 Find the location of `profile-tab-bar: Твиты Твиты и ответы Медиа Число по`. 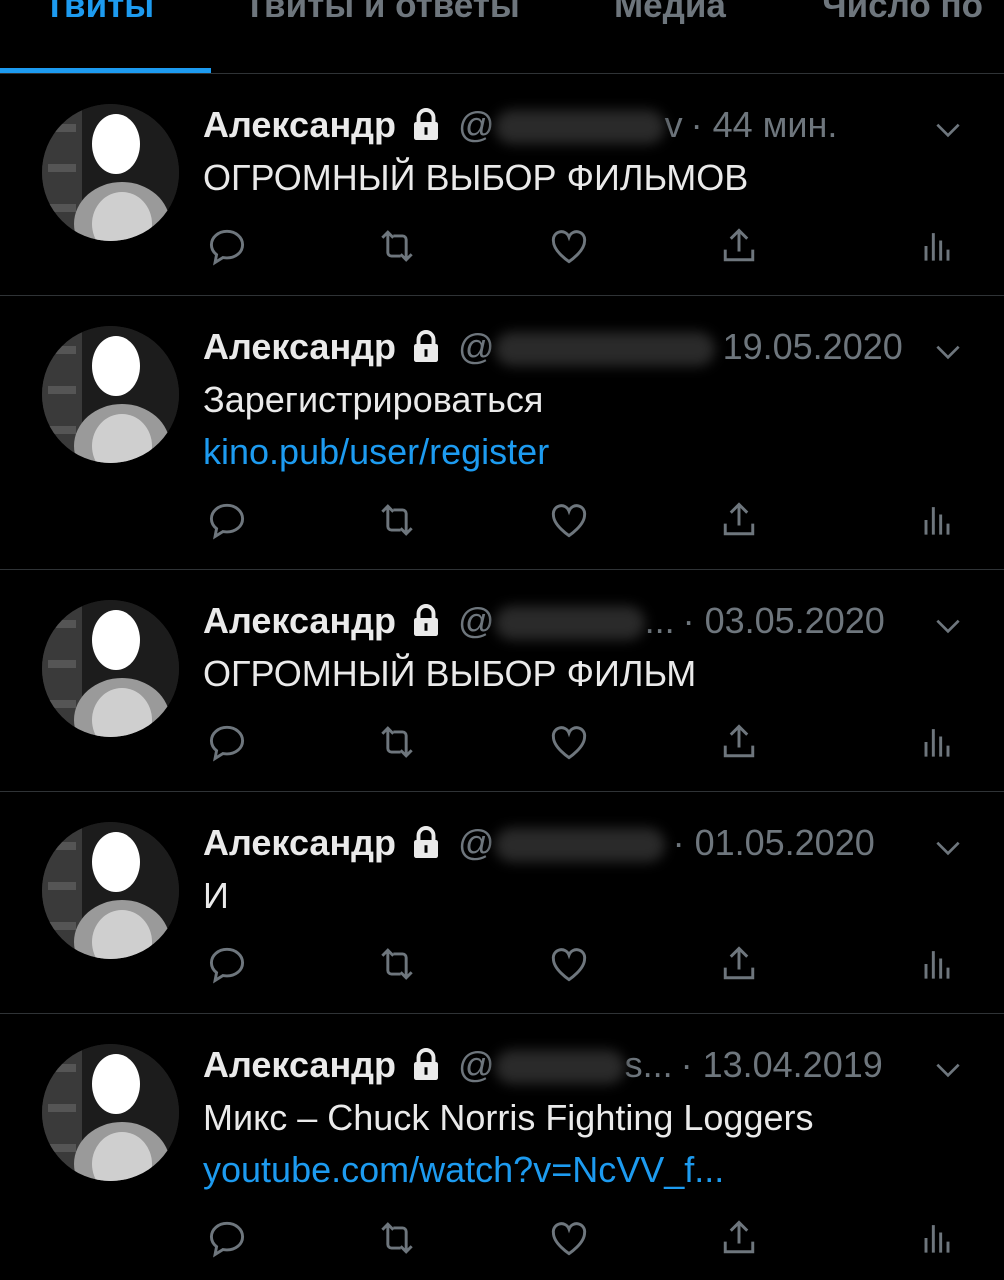

profile-tab-bar: Твиты Твиты и ответы Медиа Число по is located at coordinates (502, 37).